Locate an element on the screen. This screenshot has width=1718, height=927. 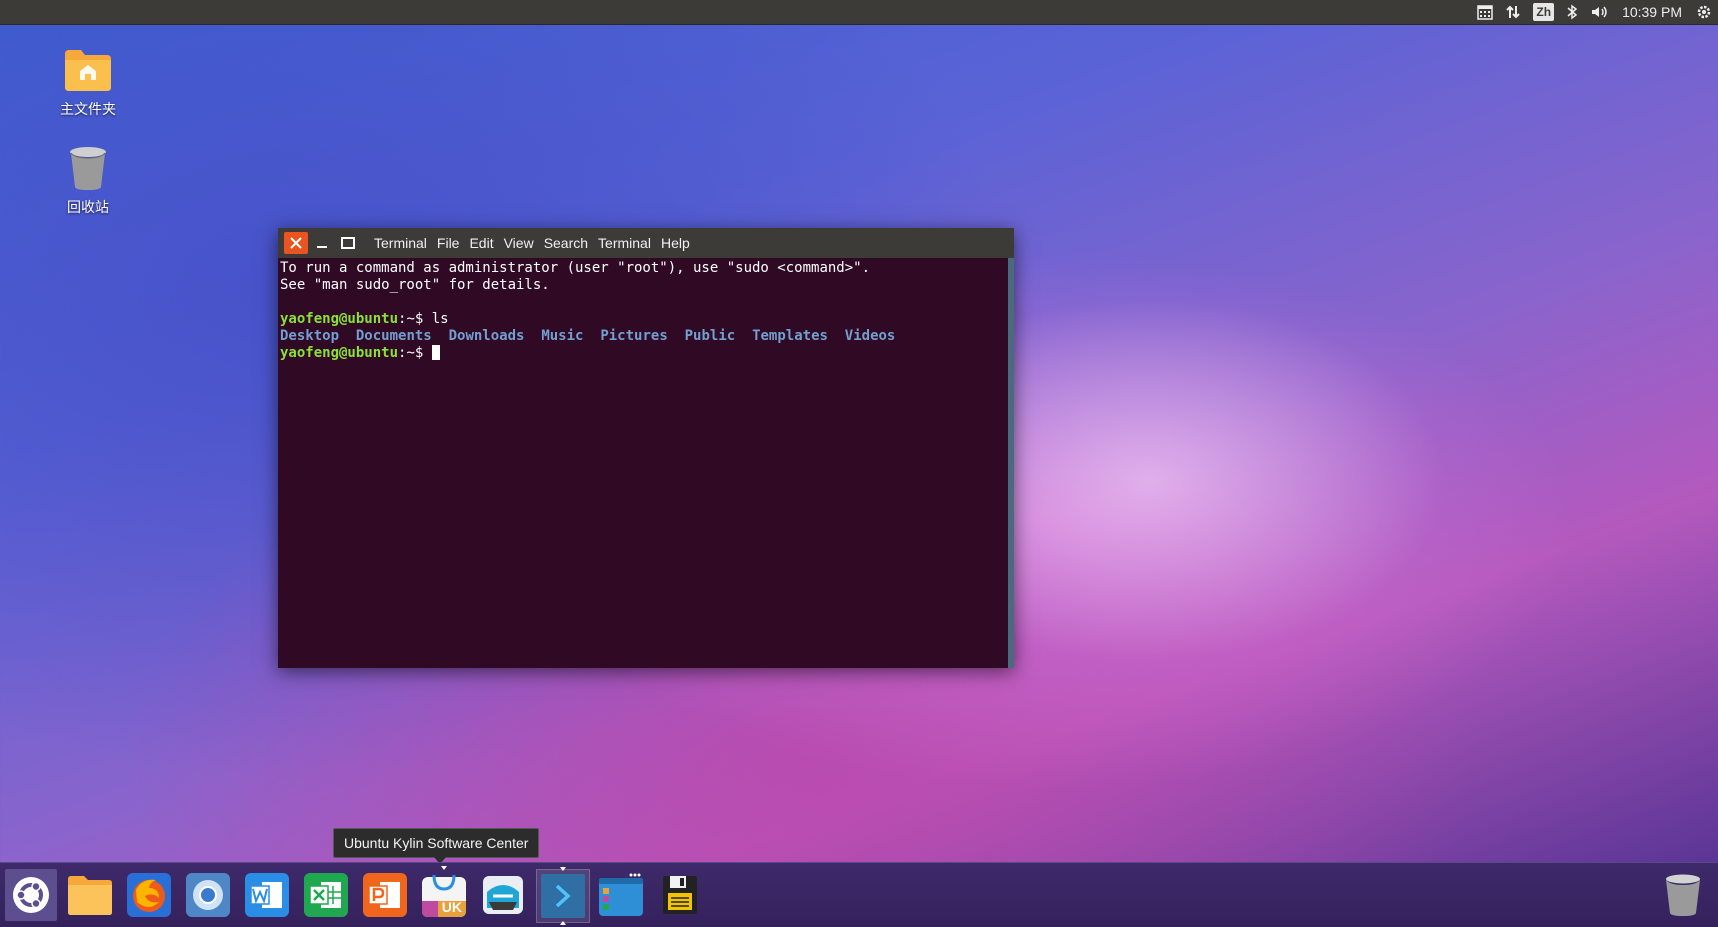
minimize-icon is located at coordinates (322, 247).